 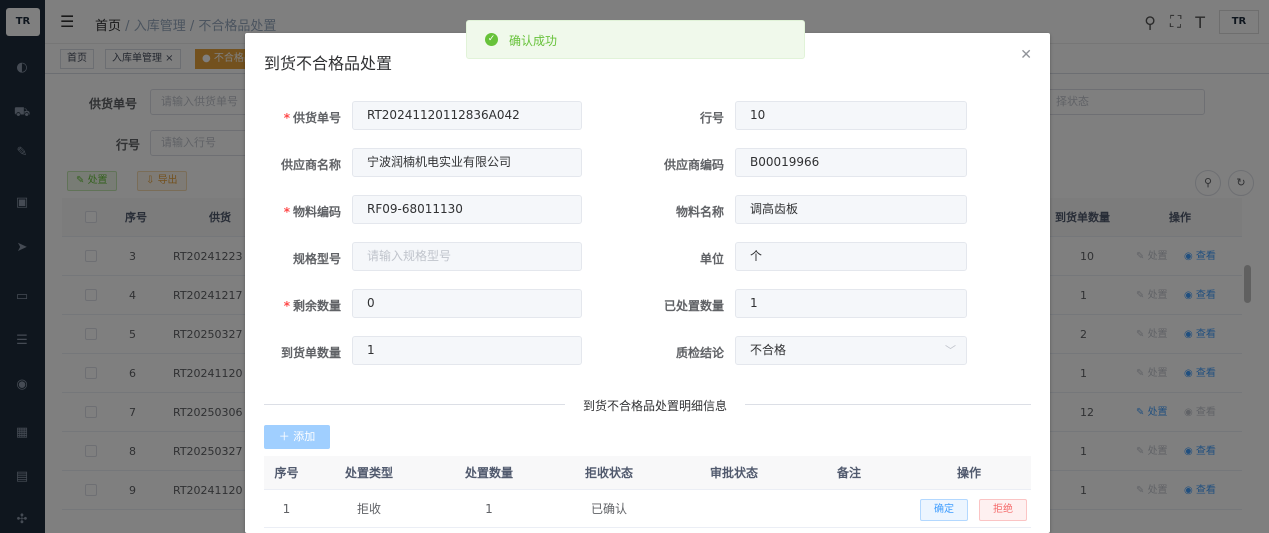 I want to click on line-no-label: 行号, so click(x=711, y=118).